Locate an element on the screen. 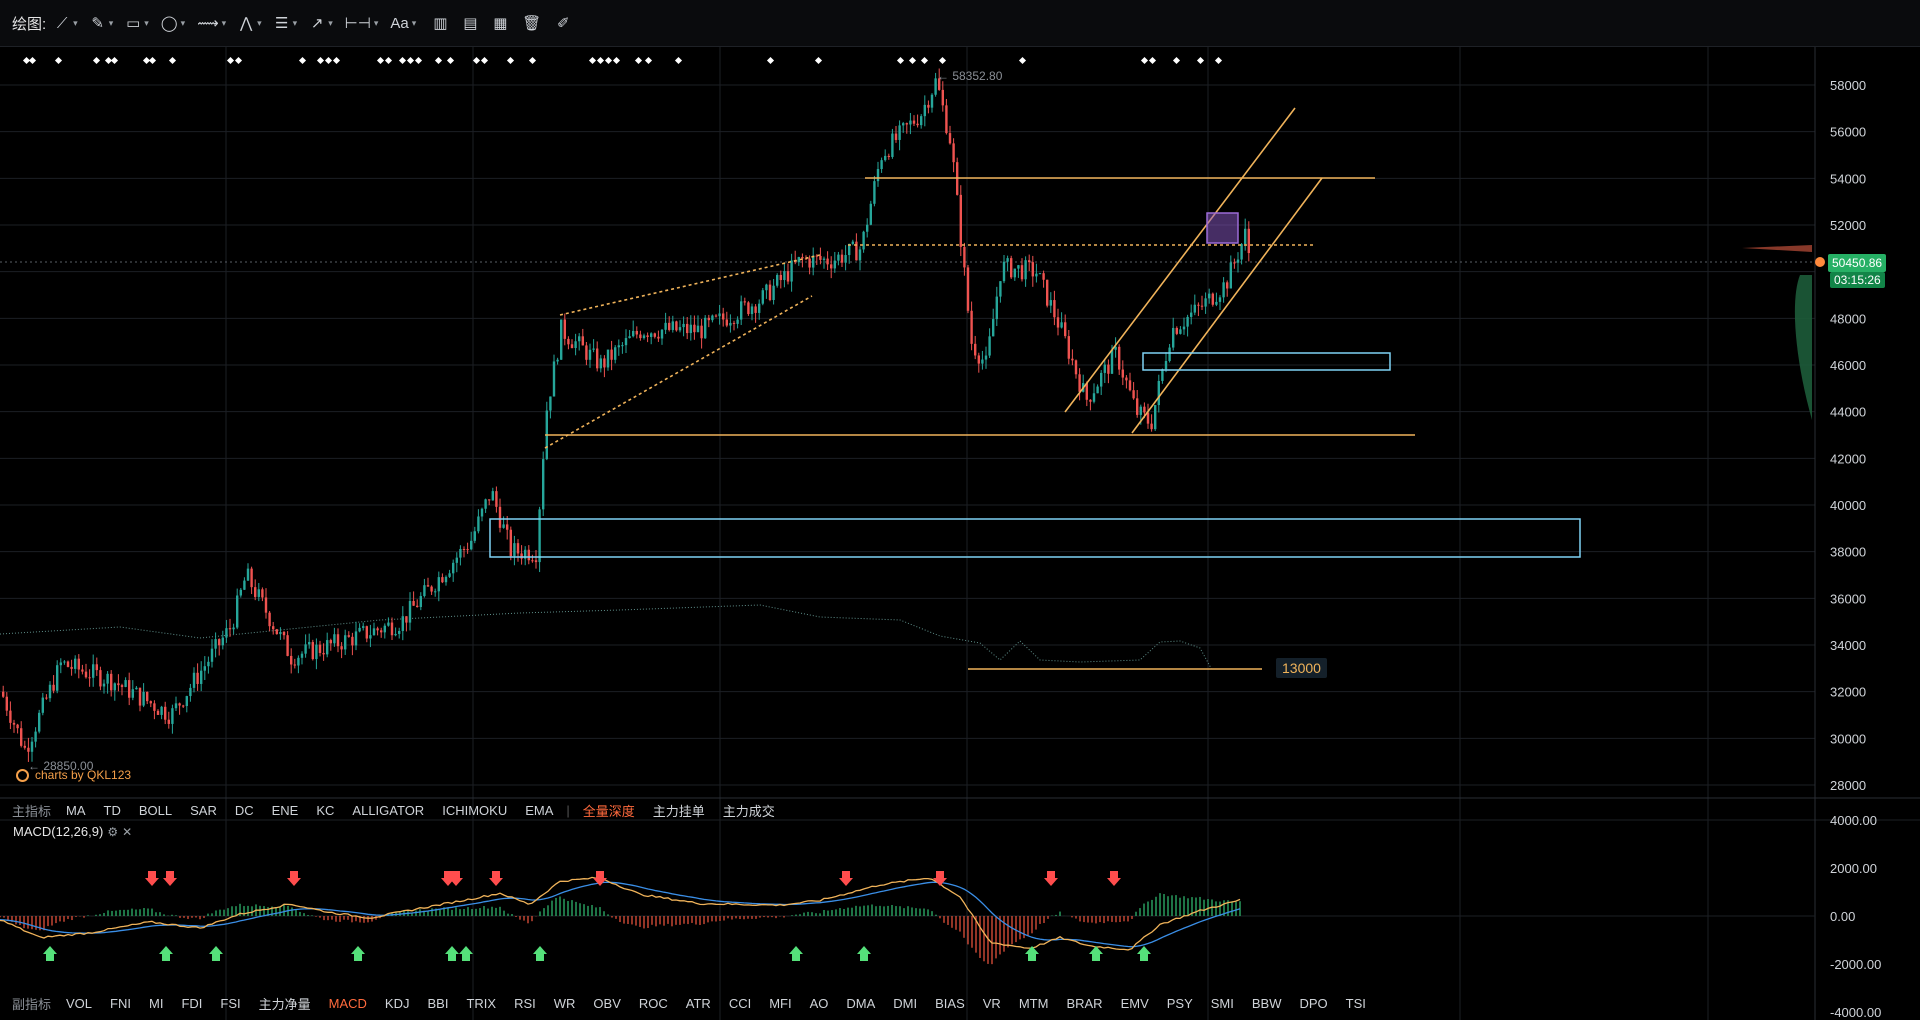  ellipse-tool: ◯ ▾ is located at coordinates (173, 23).